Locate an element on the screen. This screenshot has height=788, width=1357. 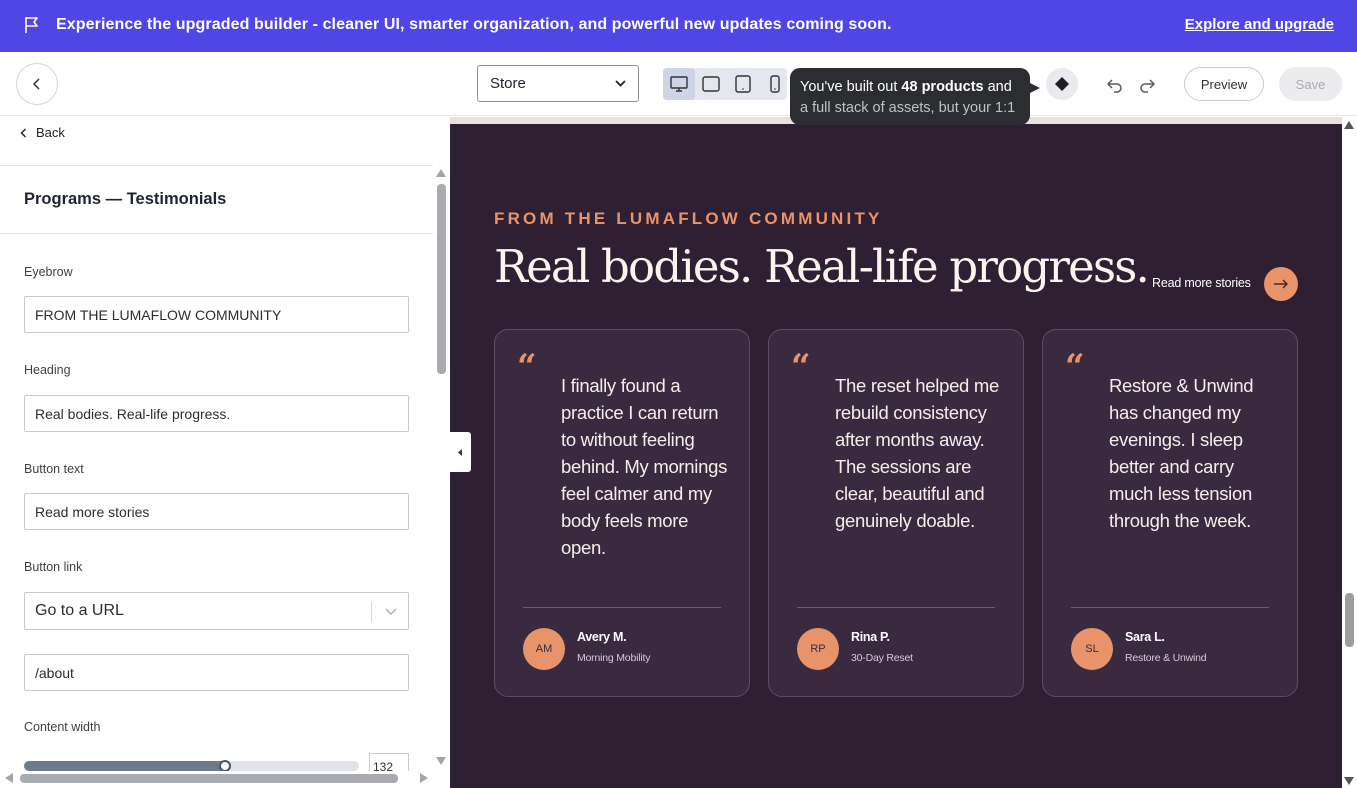
button-url-input: /about is located at coordinates (216, 672).